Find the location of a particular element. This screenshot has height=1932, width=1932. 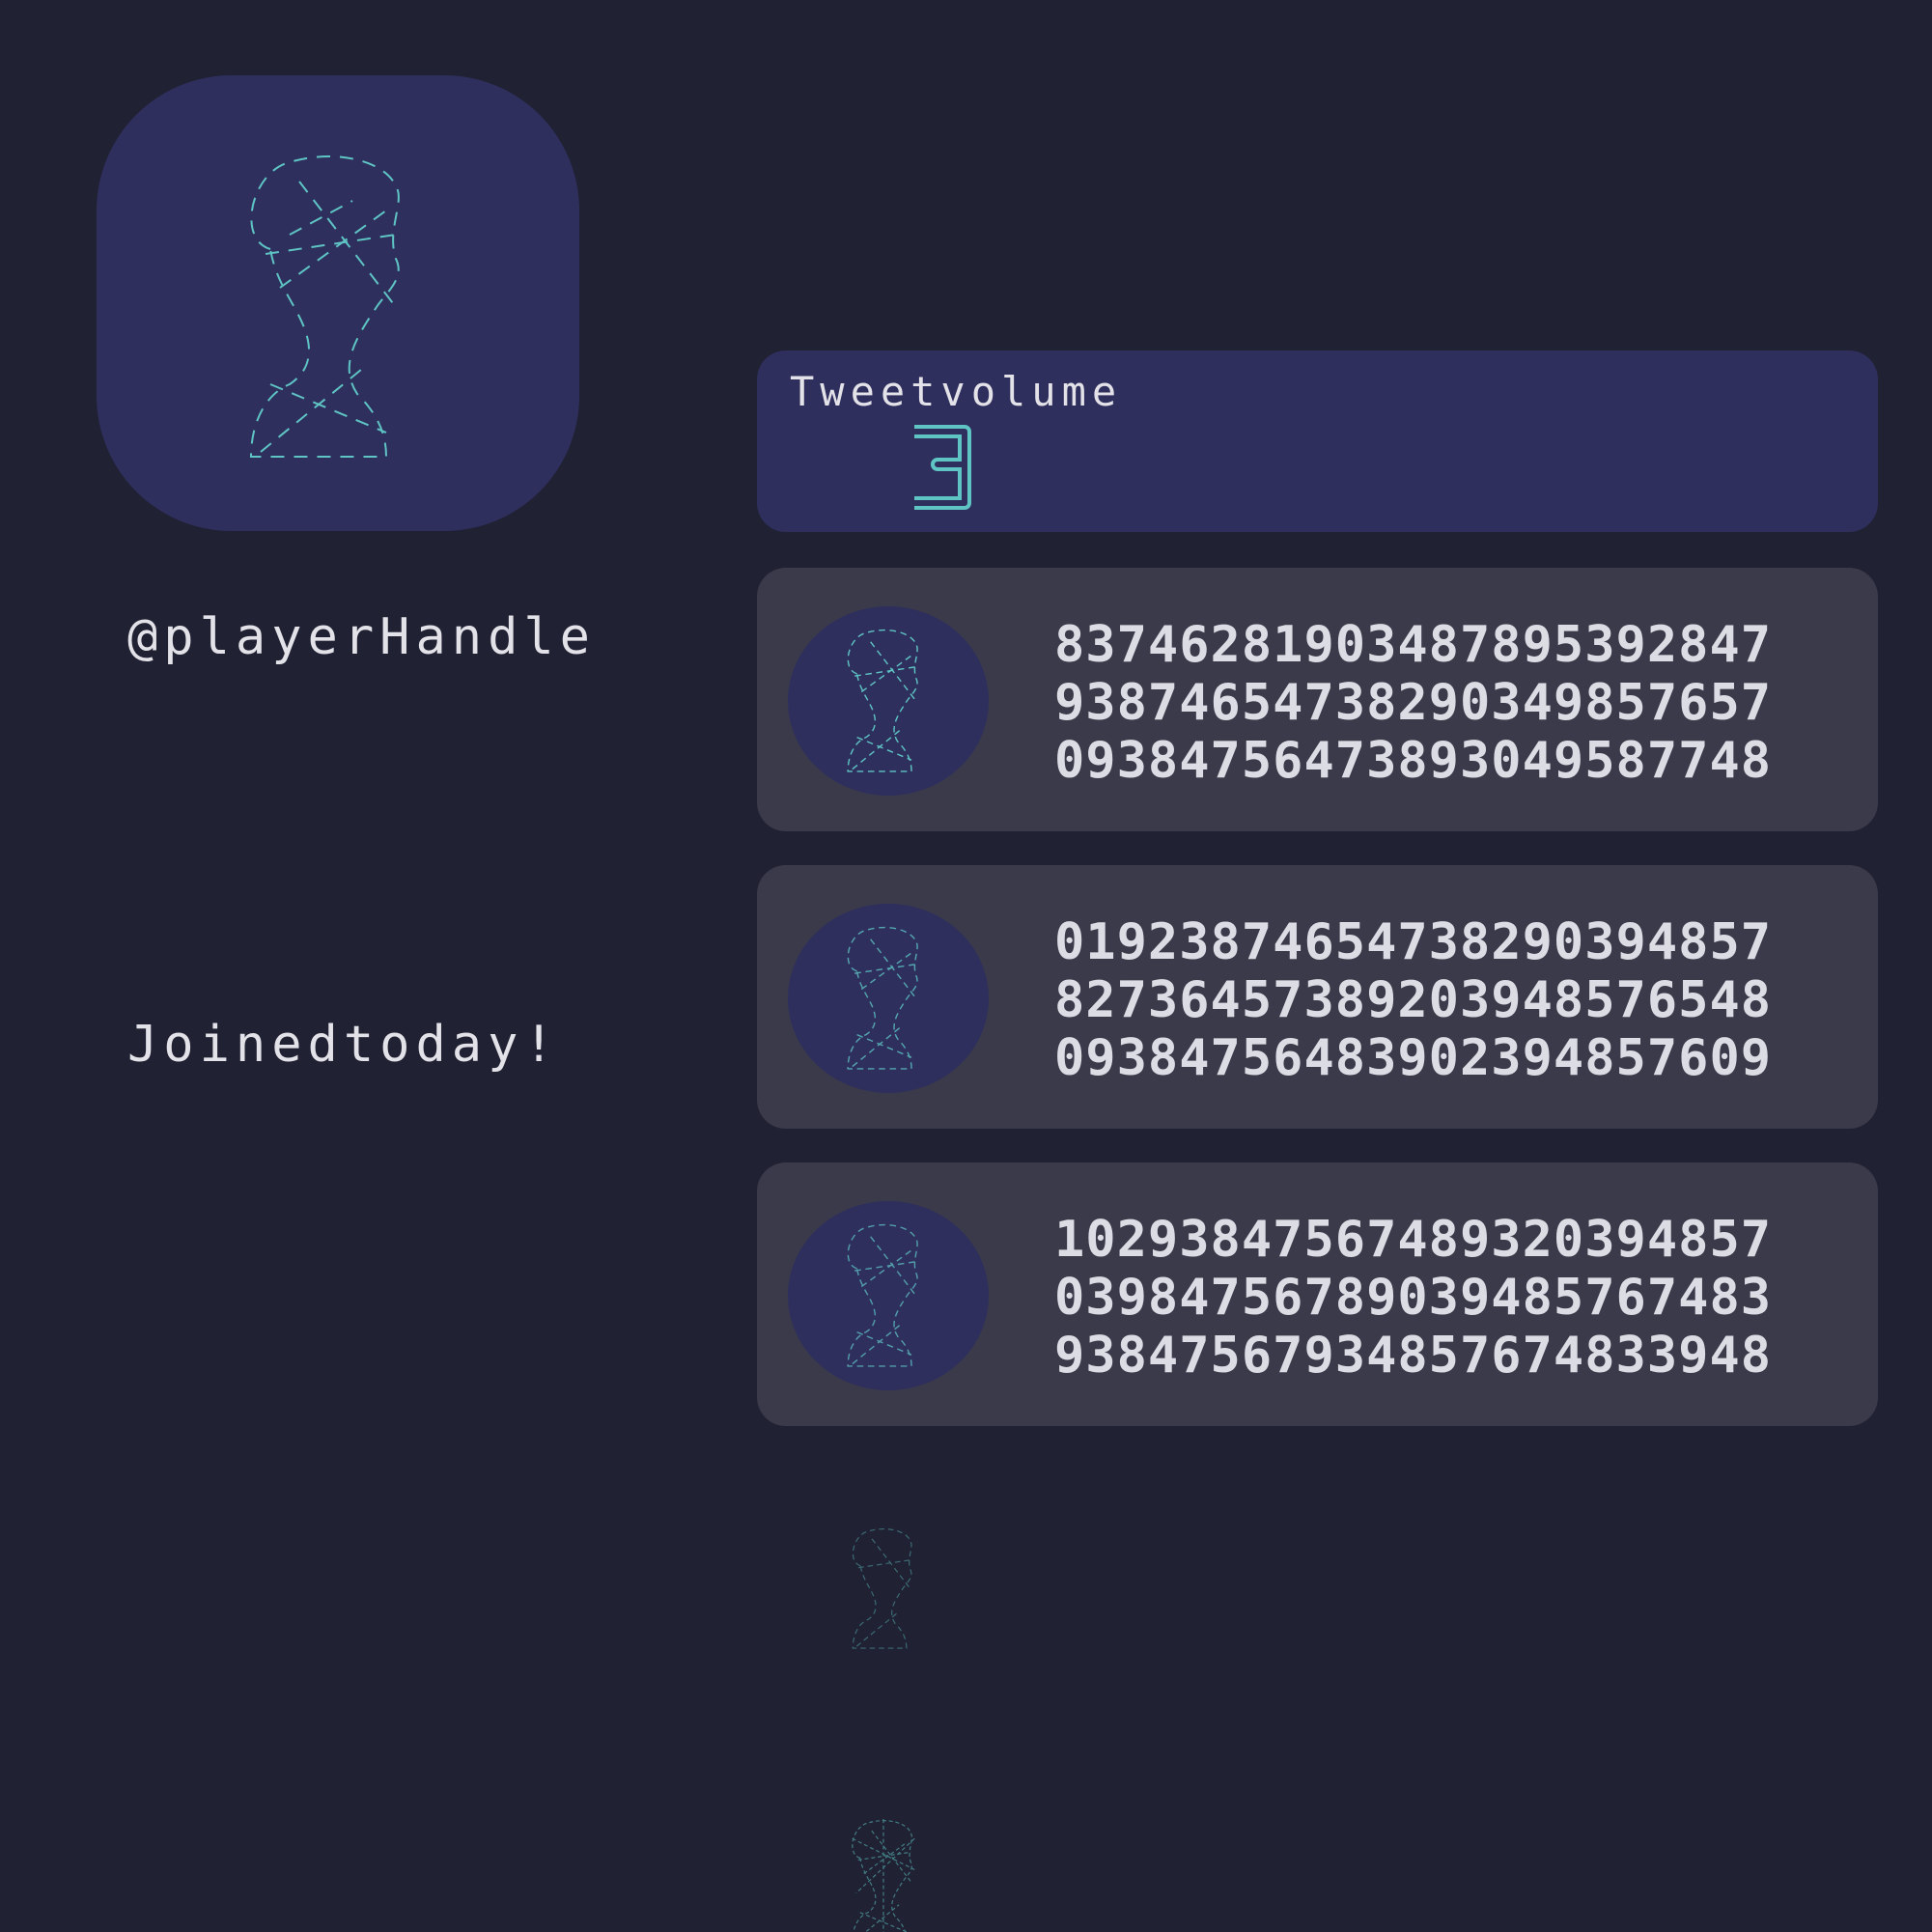

tweet-line: 93874654738290349857657 is located at coordinates (1413, 703).